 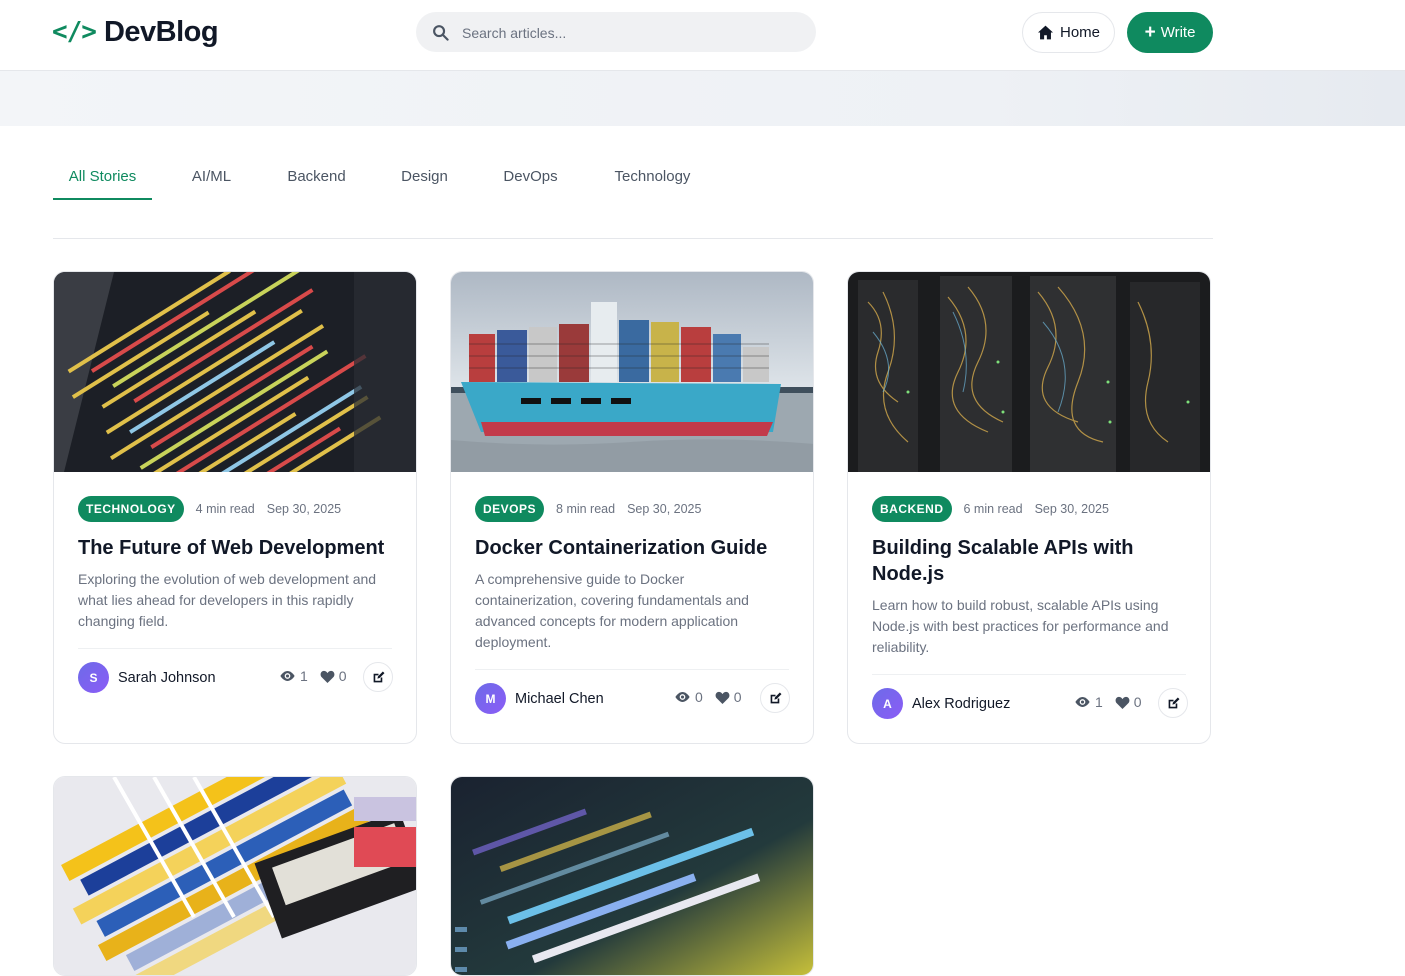 I want to click on author-name: Alex Rodriguez, so click(x=961, y=703).